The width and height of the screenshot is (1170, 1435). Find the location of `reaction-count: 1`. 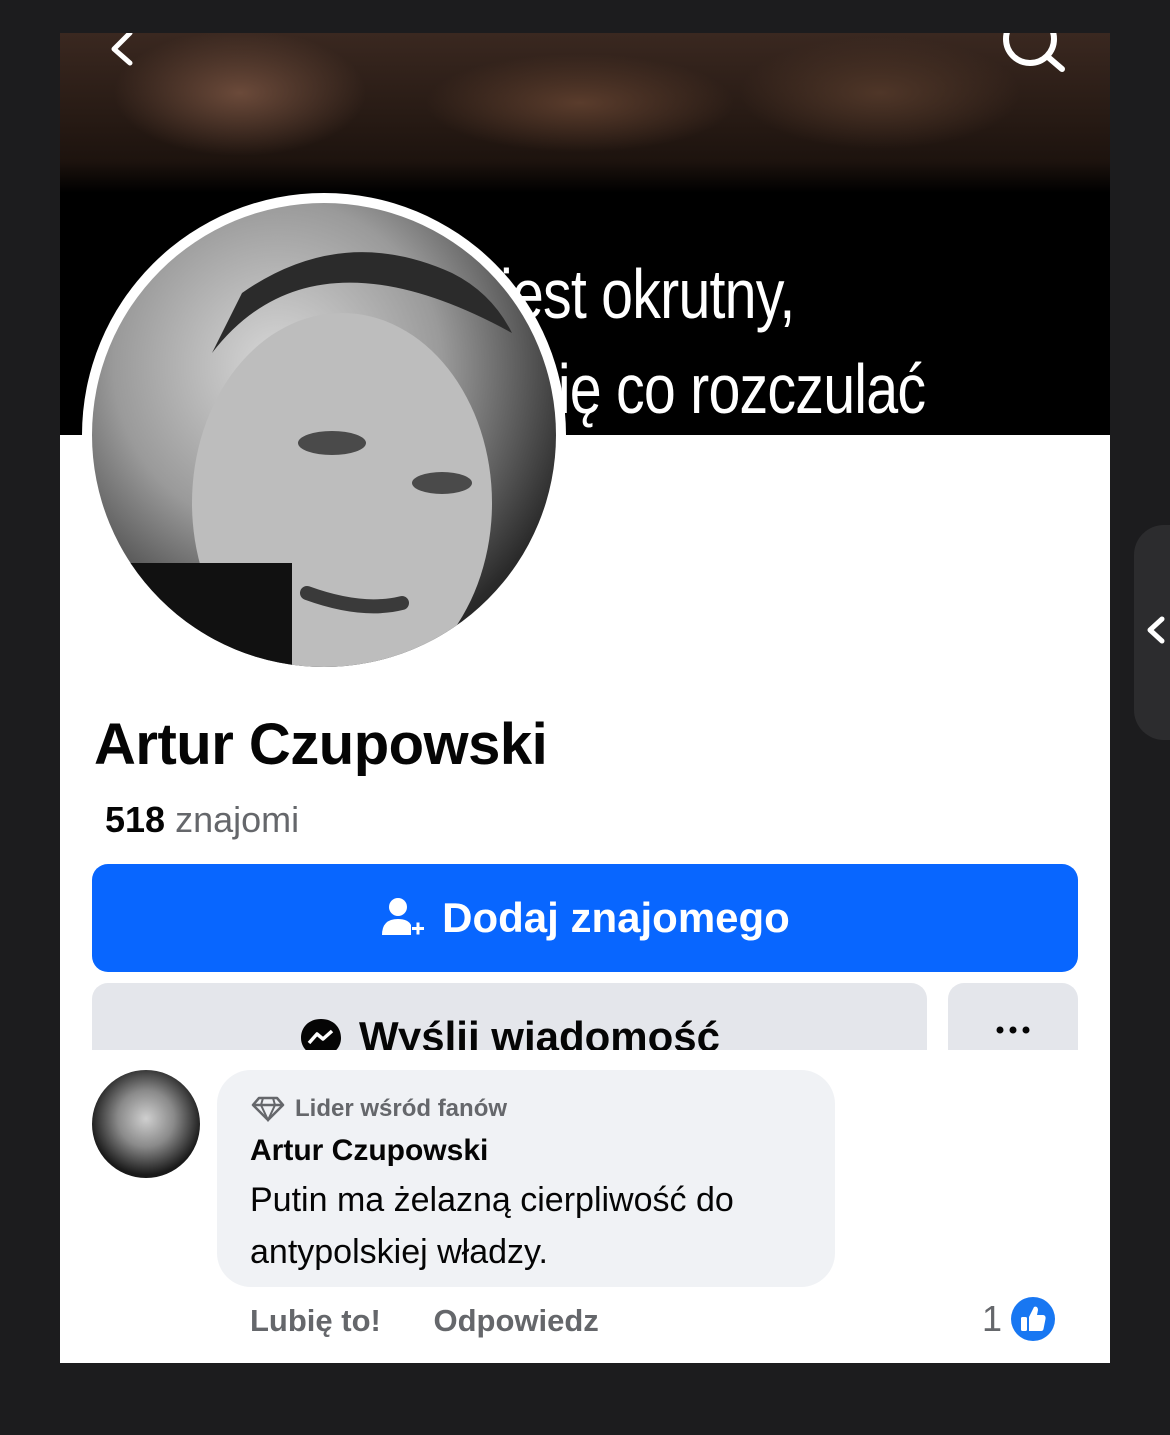

reaction-count: 1 is located at coordinates (992, 1318).